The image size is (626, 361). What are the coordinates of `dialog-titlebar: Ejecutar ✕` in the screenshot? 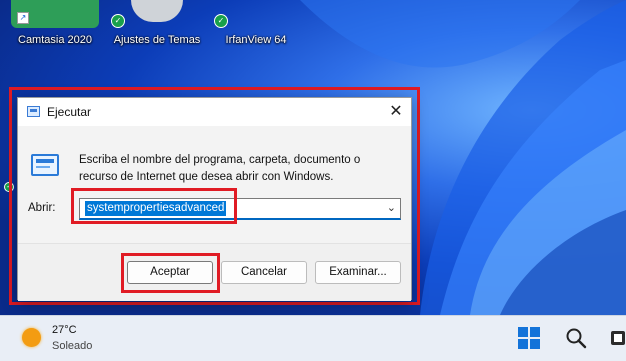 It's located at (214, 112).